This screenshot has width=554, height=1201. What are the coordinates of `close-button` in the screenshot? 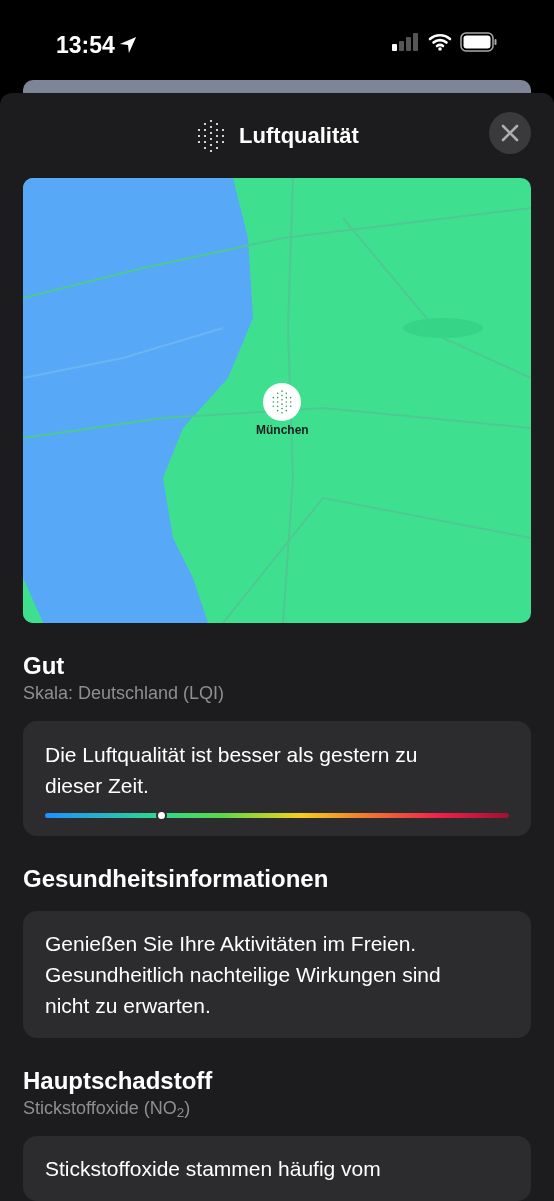 It's located at (510, 133).